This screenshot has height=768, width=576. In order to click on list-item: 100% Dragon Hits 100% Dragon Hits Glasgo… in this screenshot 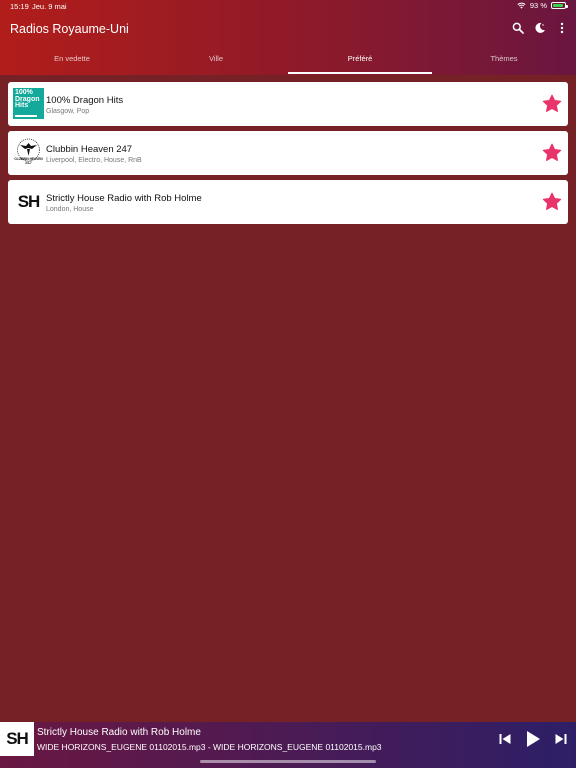, I will do `click(288, 104)`.